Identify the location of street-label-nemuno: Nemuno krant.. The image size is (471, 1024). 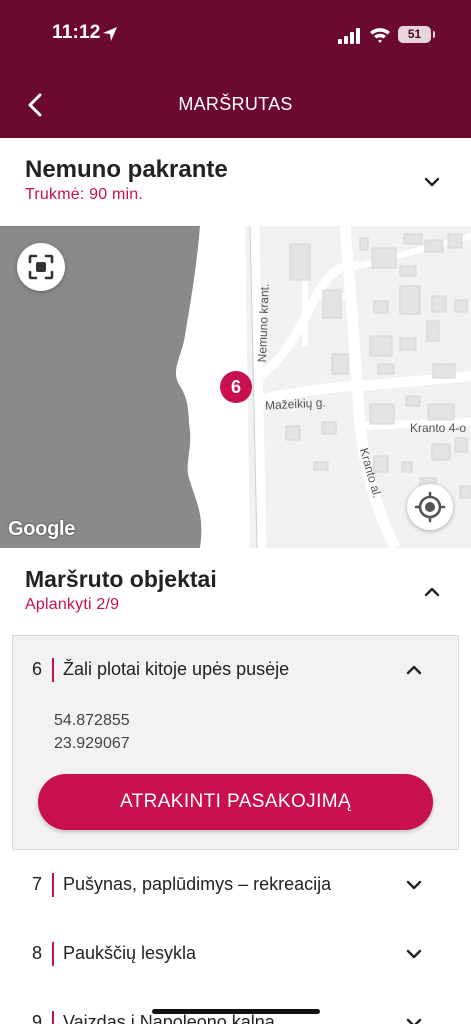
(263, 323).